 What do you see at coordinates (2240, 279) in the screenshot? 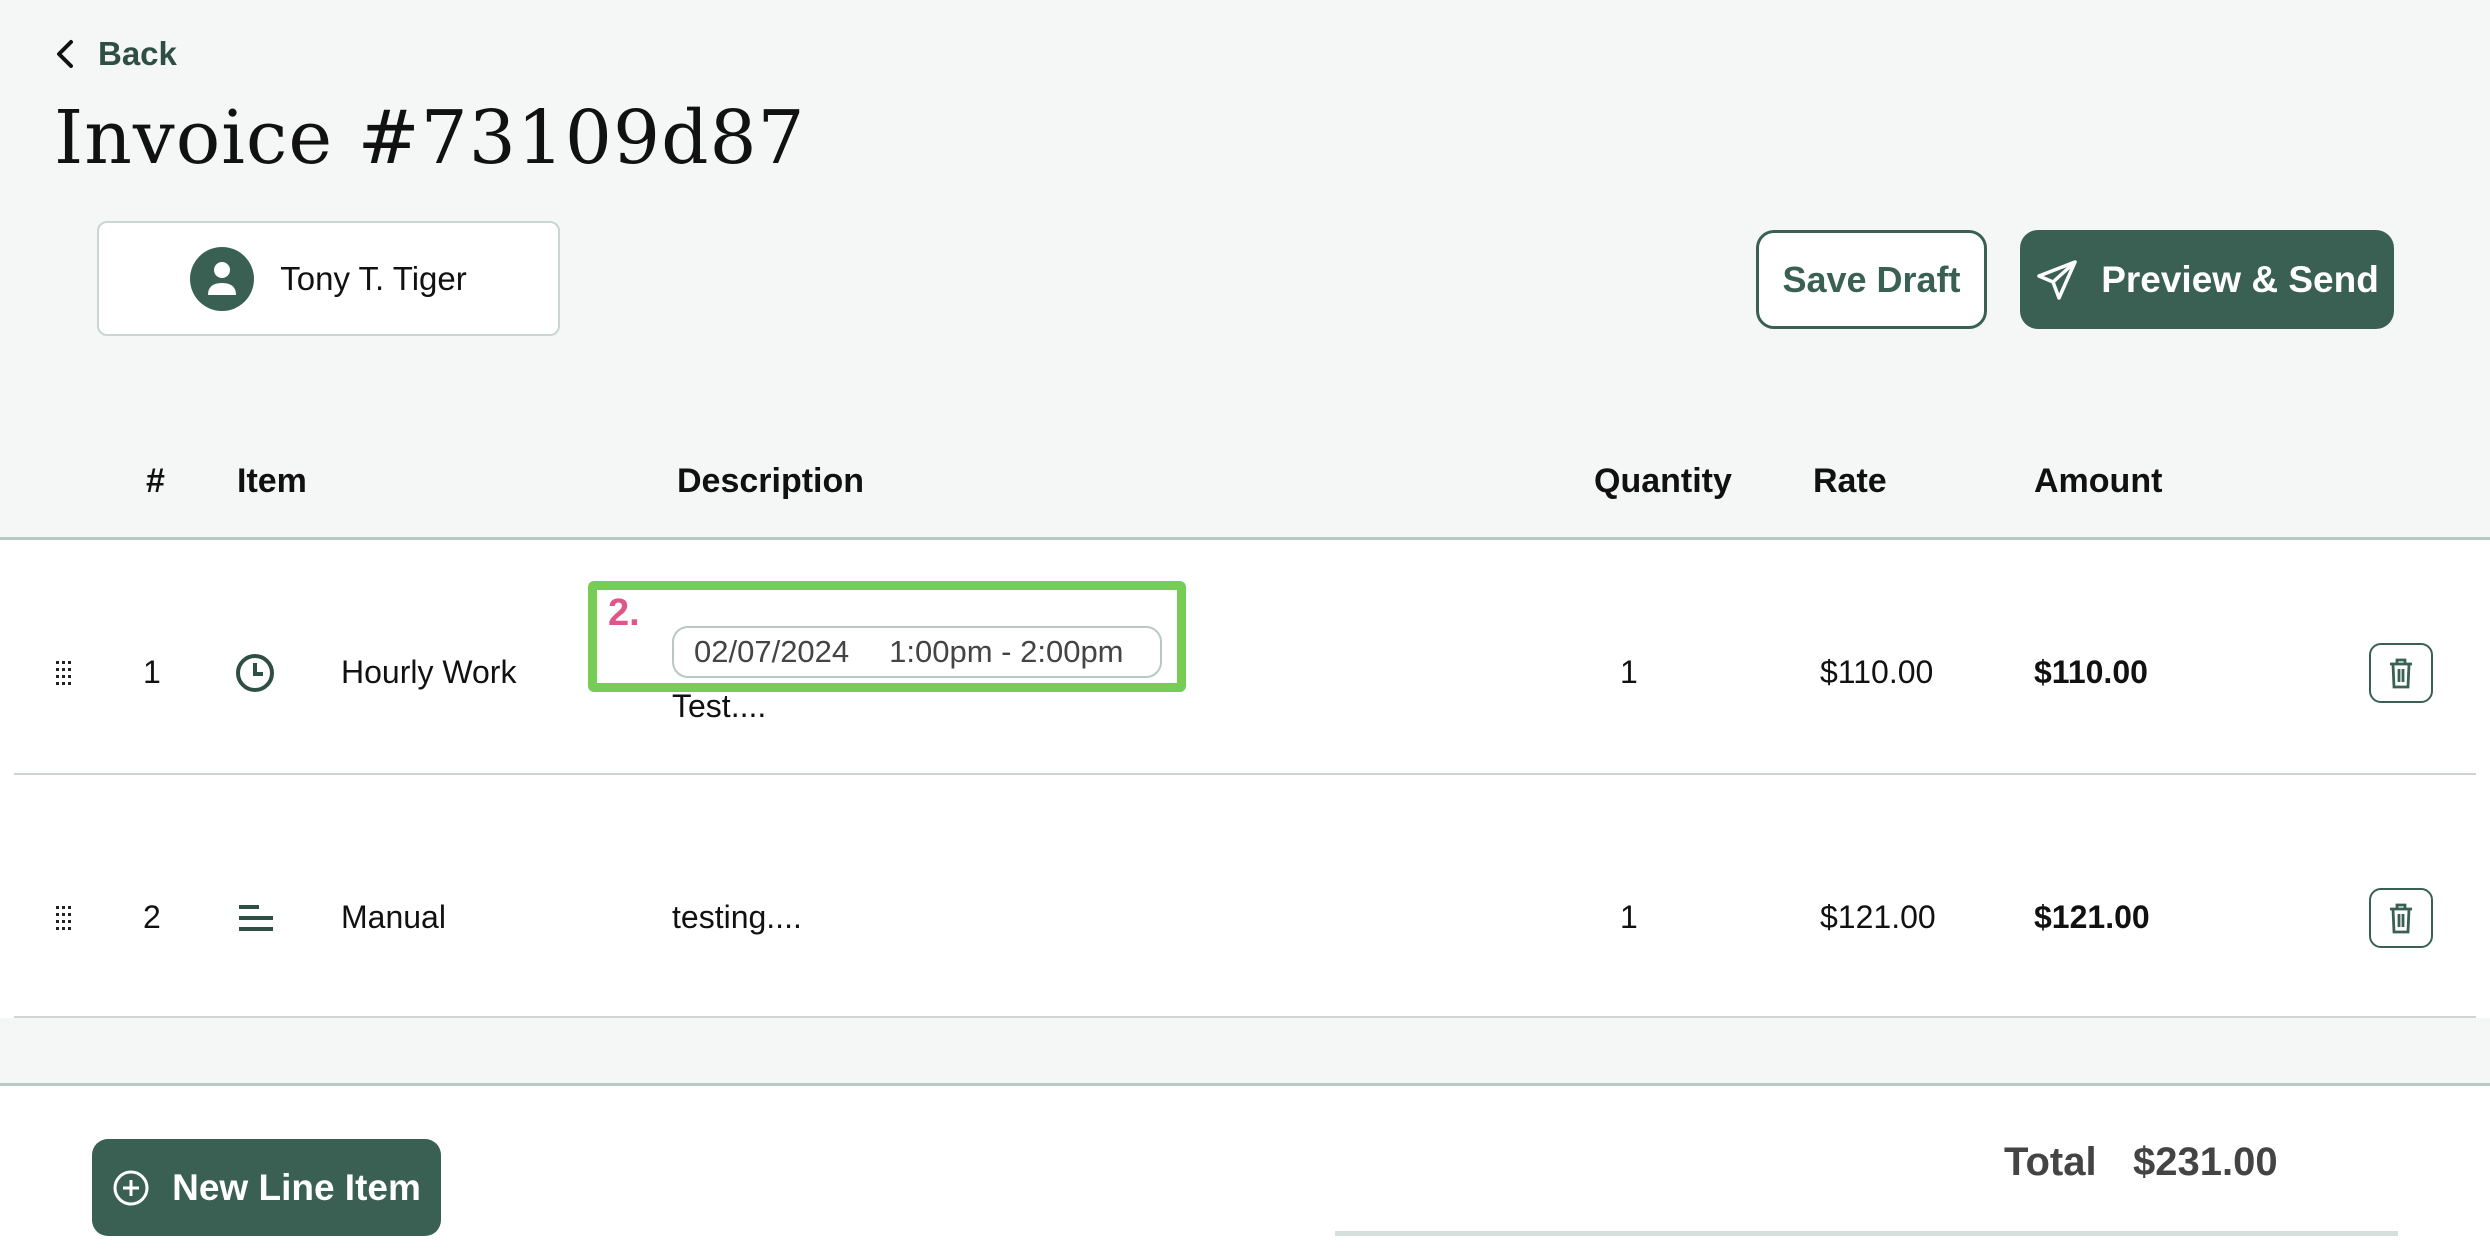
I see `preview-send-label: Preview & Send` at bounding box center [2240, 279].